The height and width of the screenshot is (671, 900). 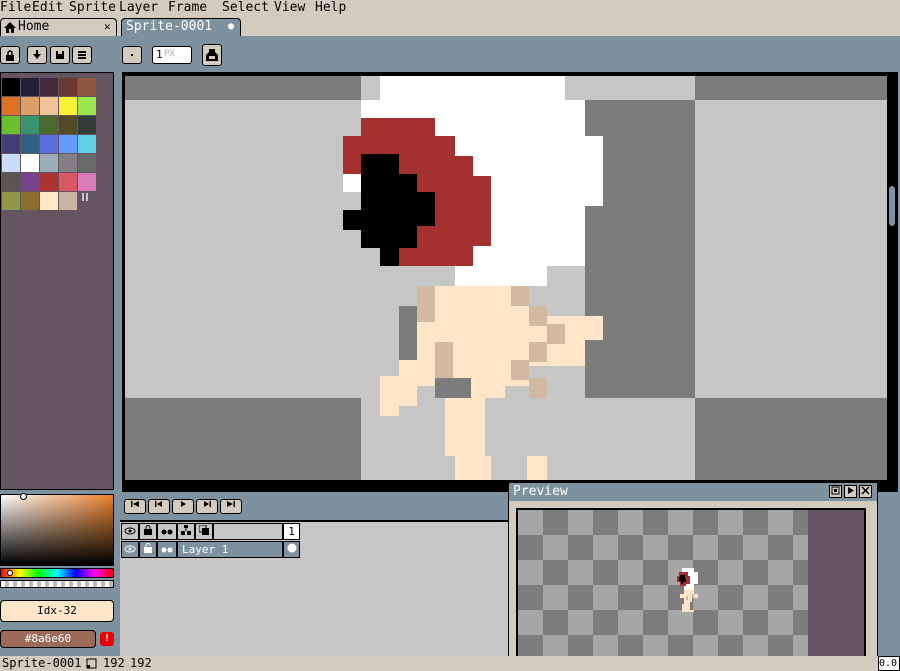 What do you see at coordinates (135, 506) in the screenshot?
I see `first-frame-button` at bounding box center [135, 506].